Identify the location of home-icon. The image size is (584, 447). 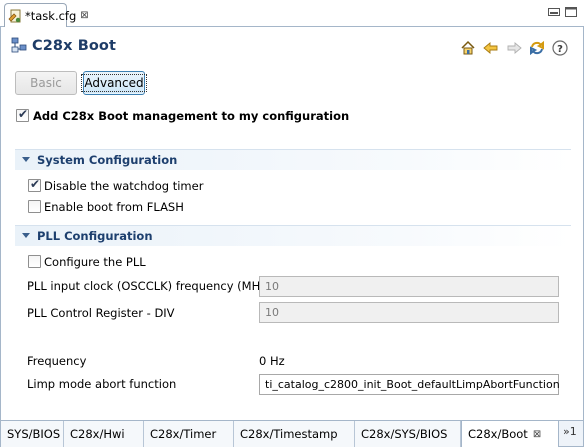
(468, 48).